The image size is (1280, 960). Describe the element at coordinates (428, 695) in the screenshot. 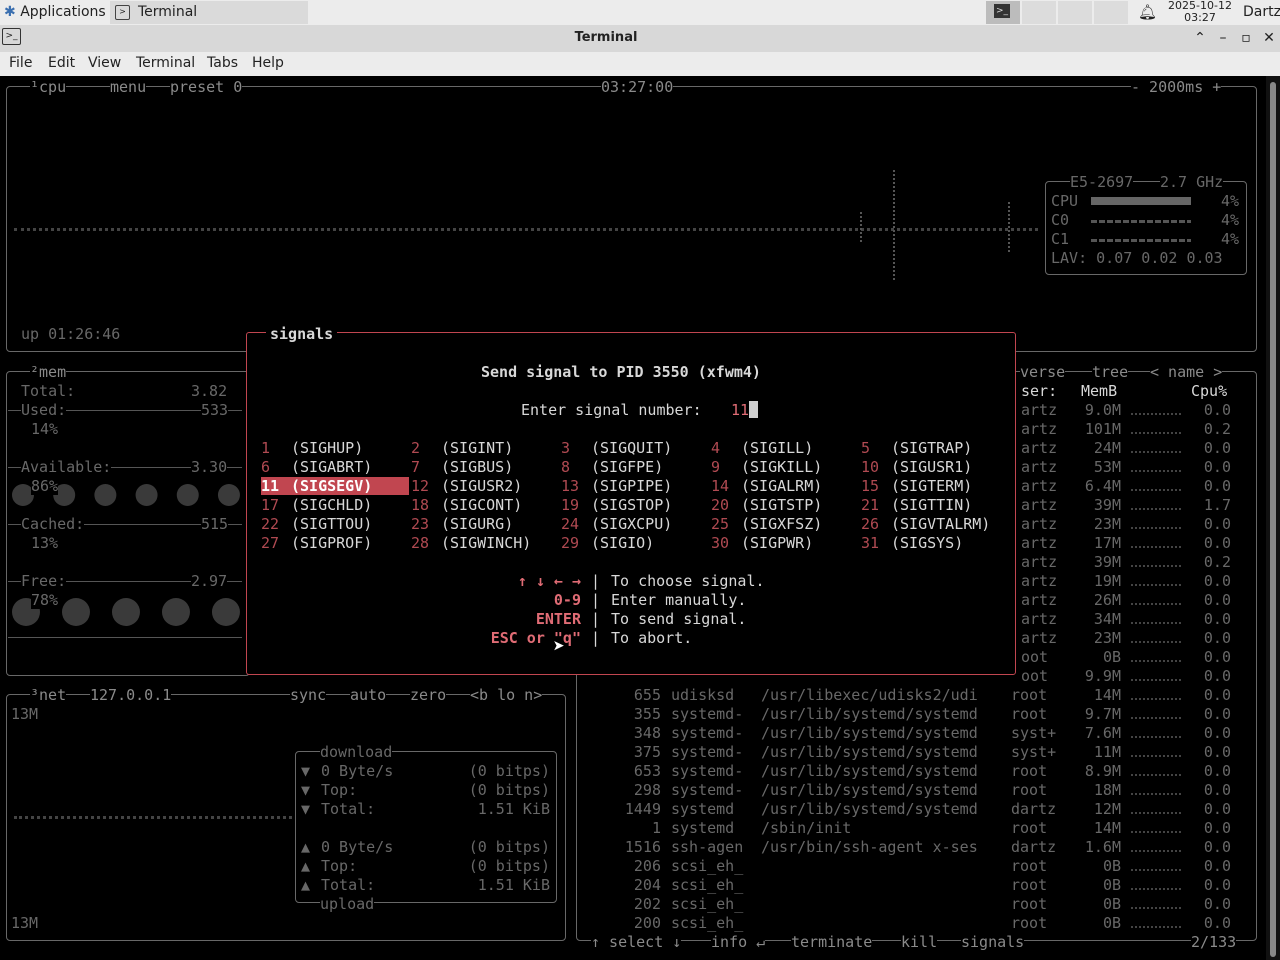

I see `net-zero-toggle: zero` at that location.